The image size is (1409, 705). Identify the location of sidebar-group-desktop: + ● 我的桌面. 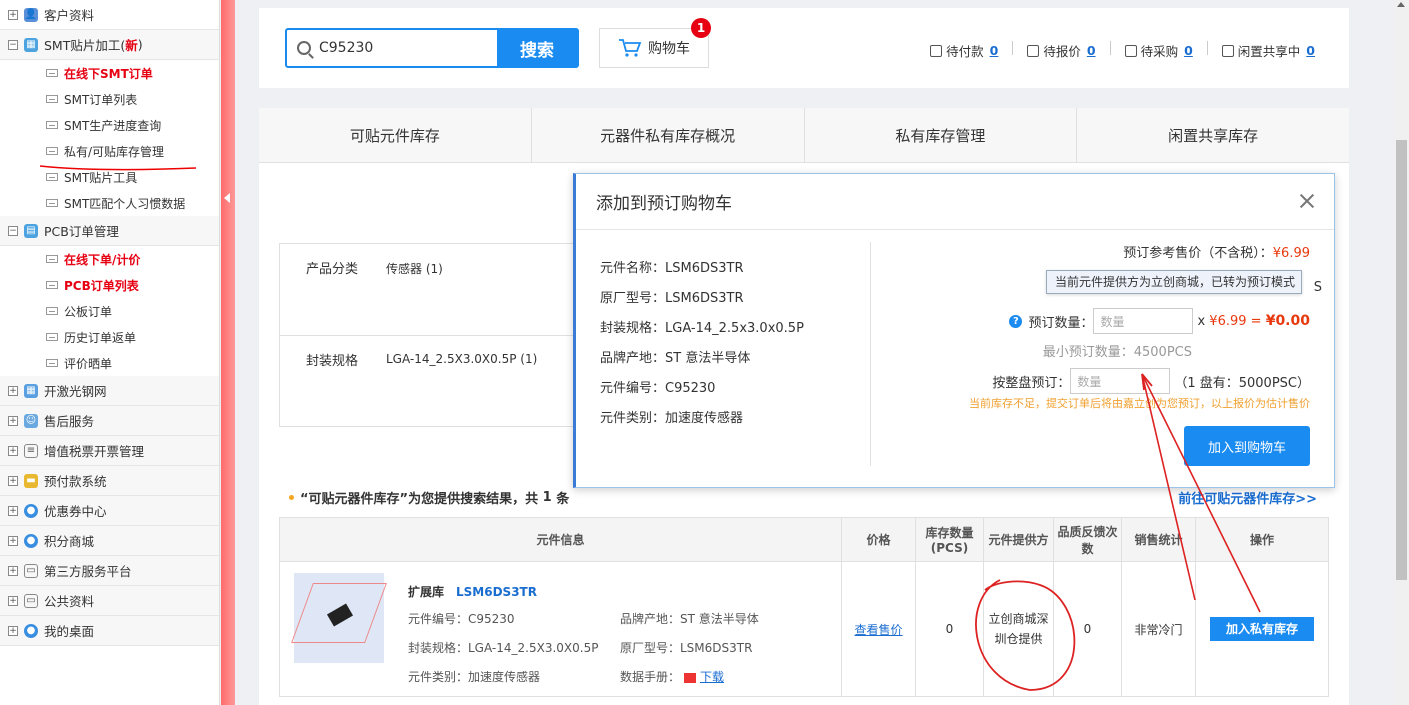
(109, 631).